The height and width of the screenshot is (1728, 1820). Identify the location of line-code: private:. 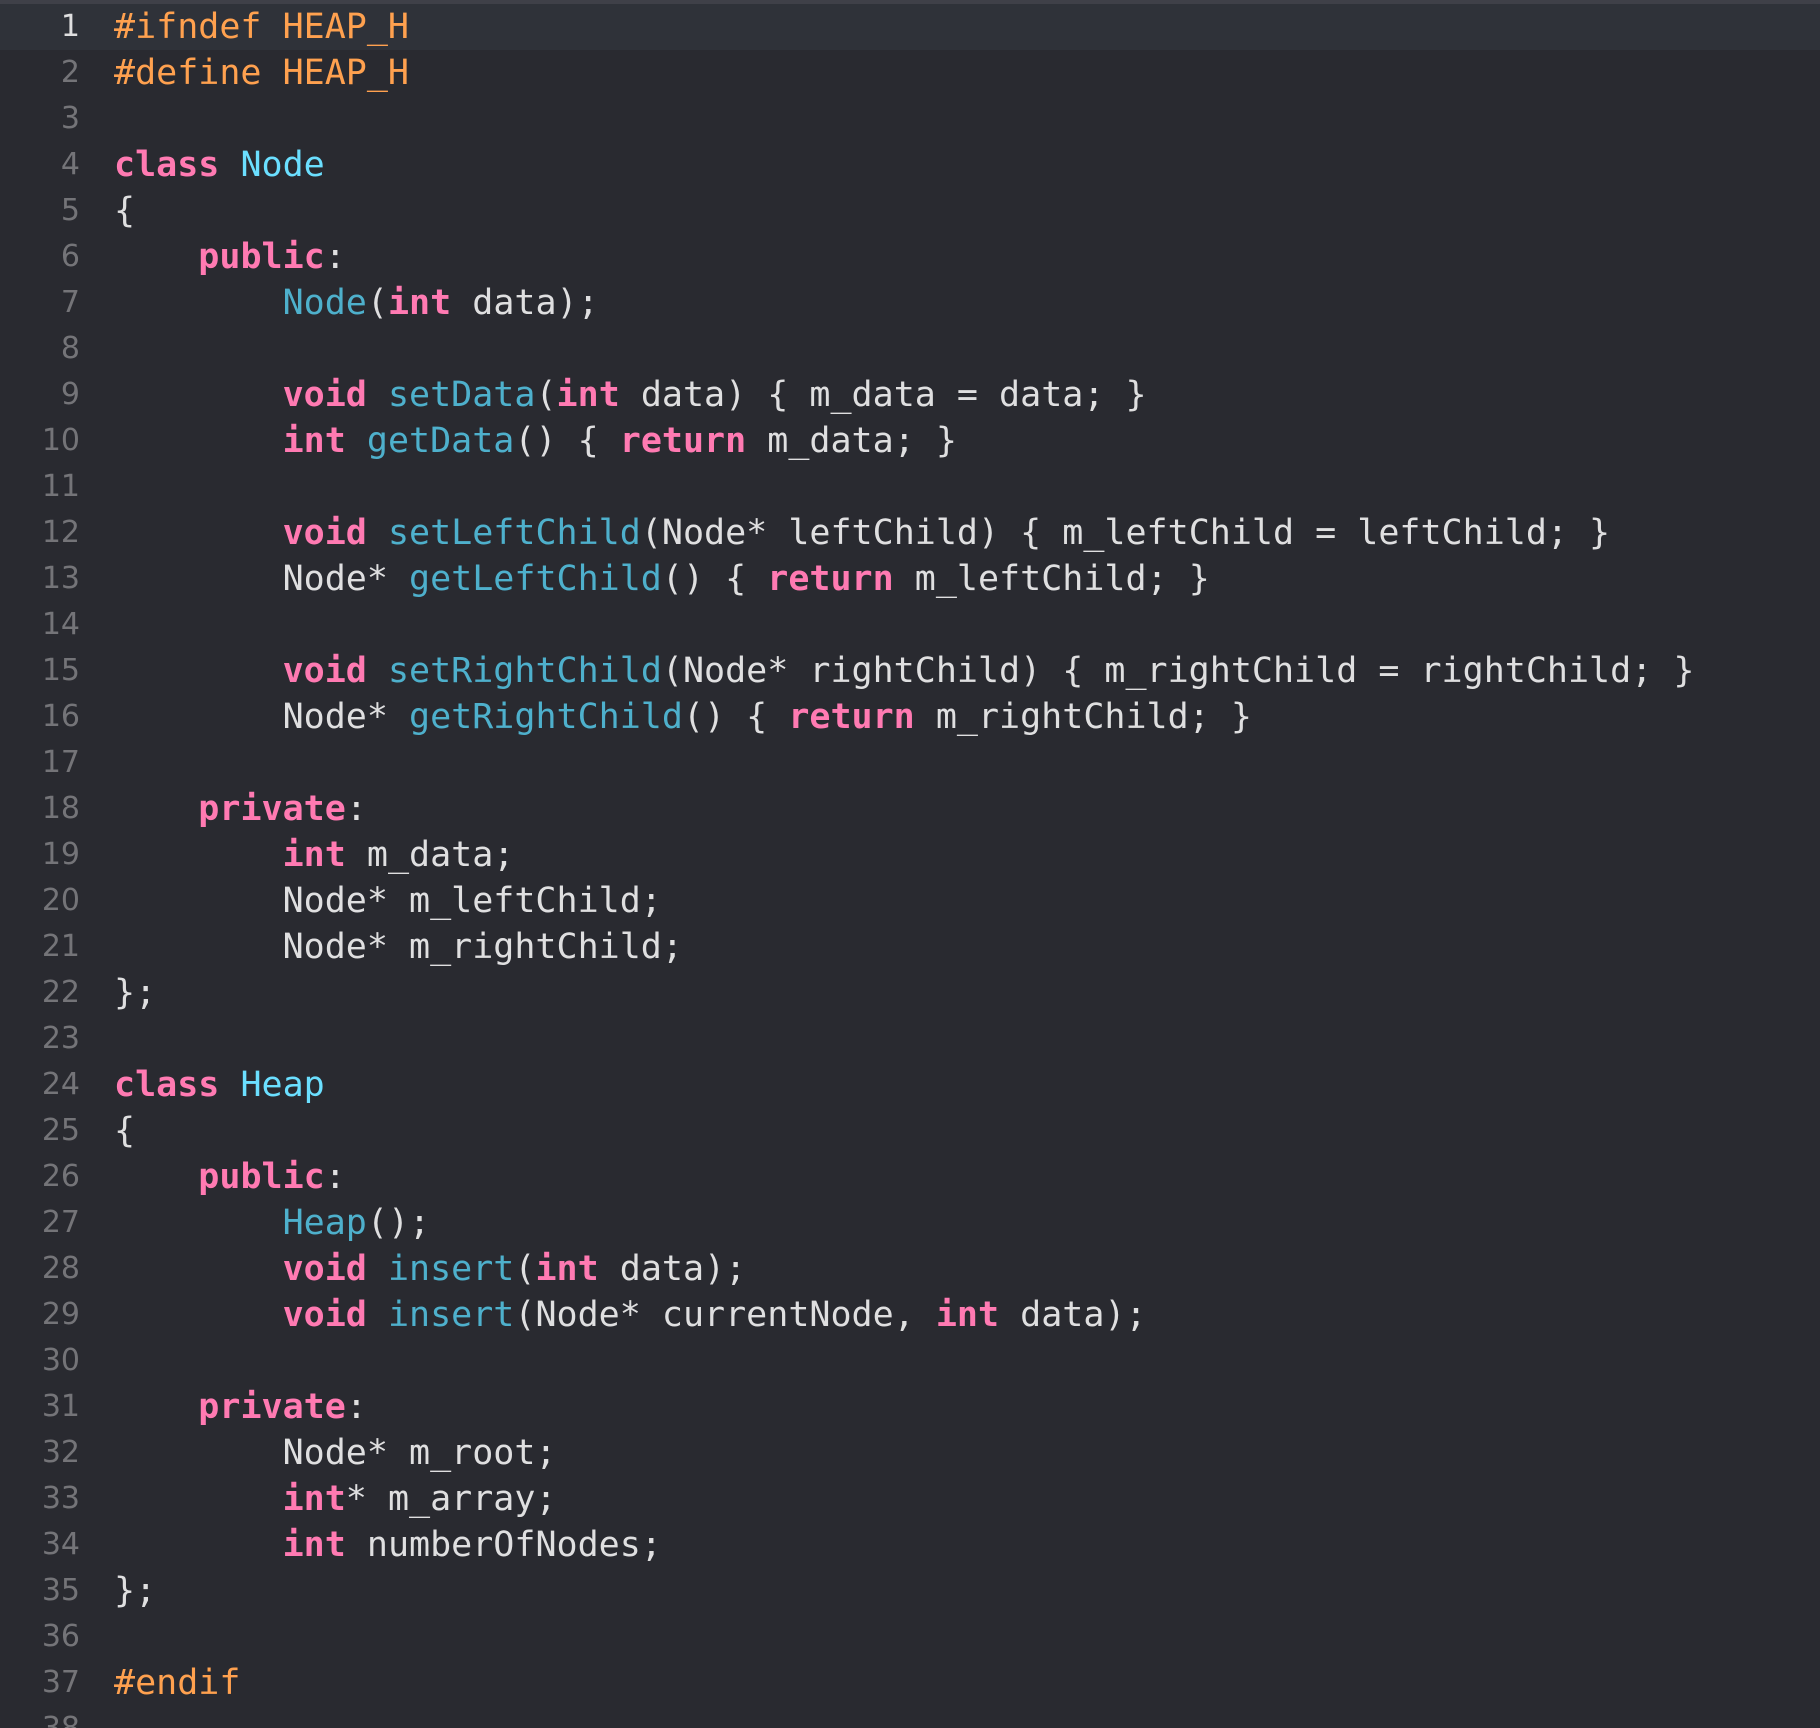
(240, 809).